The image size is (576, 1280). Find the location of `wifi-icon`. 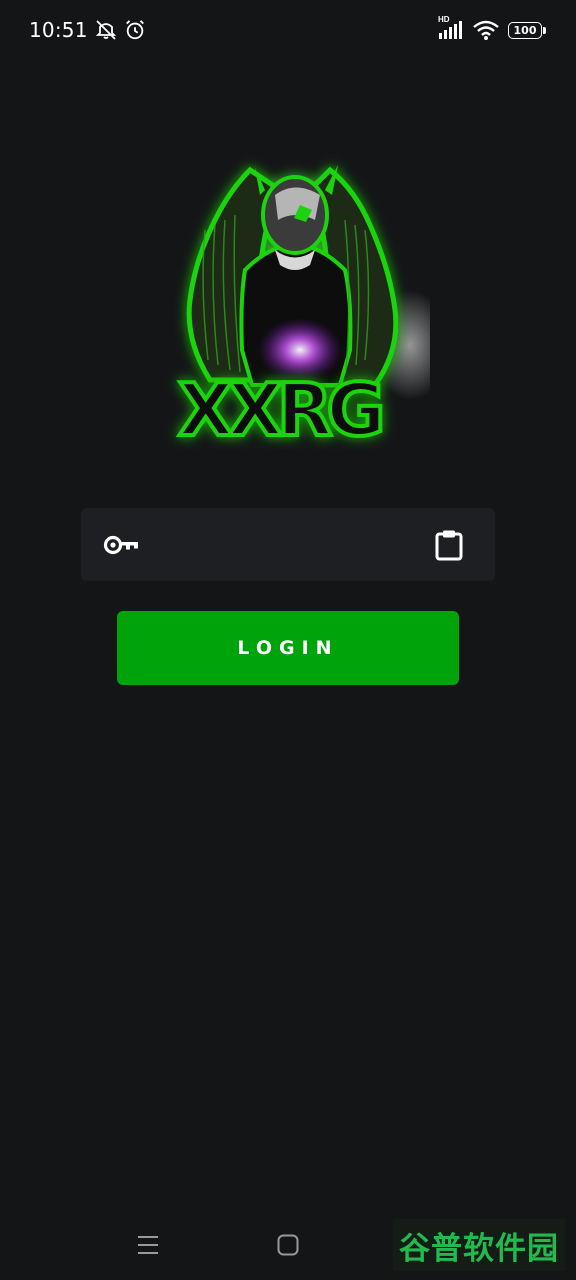

wifi-icon is located at coordinates (486, 30).